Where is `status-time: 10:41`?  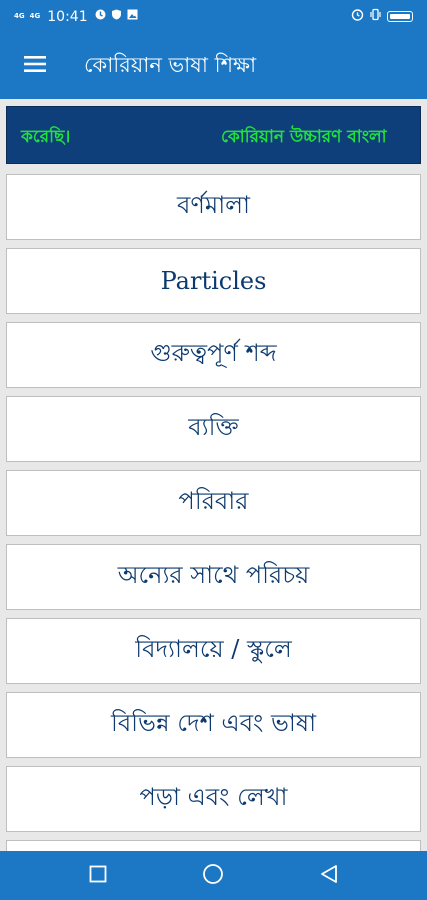
status-time: 10:41 is located at coordinates (67, 16).